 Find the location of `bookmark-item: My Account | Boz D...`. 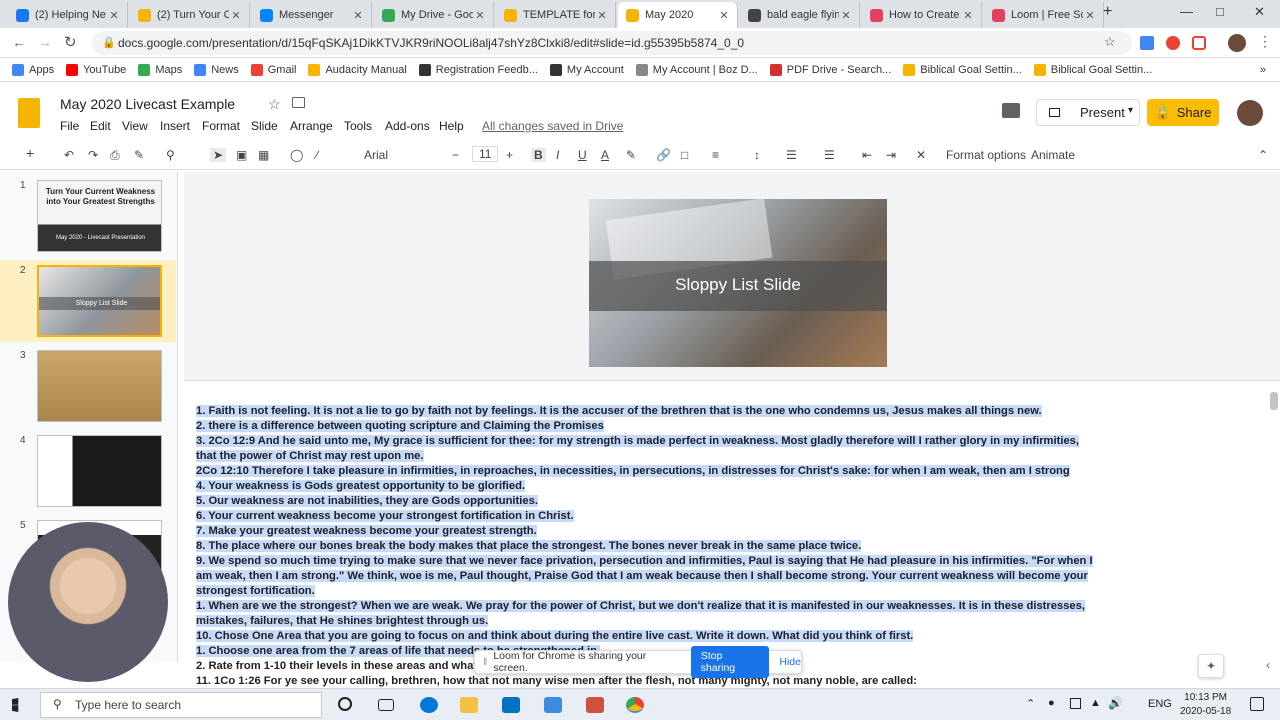

bookmark-item: My Account | Boz D... is located at coordinates (696, 69).